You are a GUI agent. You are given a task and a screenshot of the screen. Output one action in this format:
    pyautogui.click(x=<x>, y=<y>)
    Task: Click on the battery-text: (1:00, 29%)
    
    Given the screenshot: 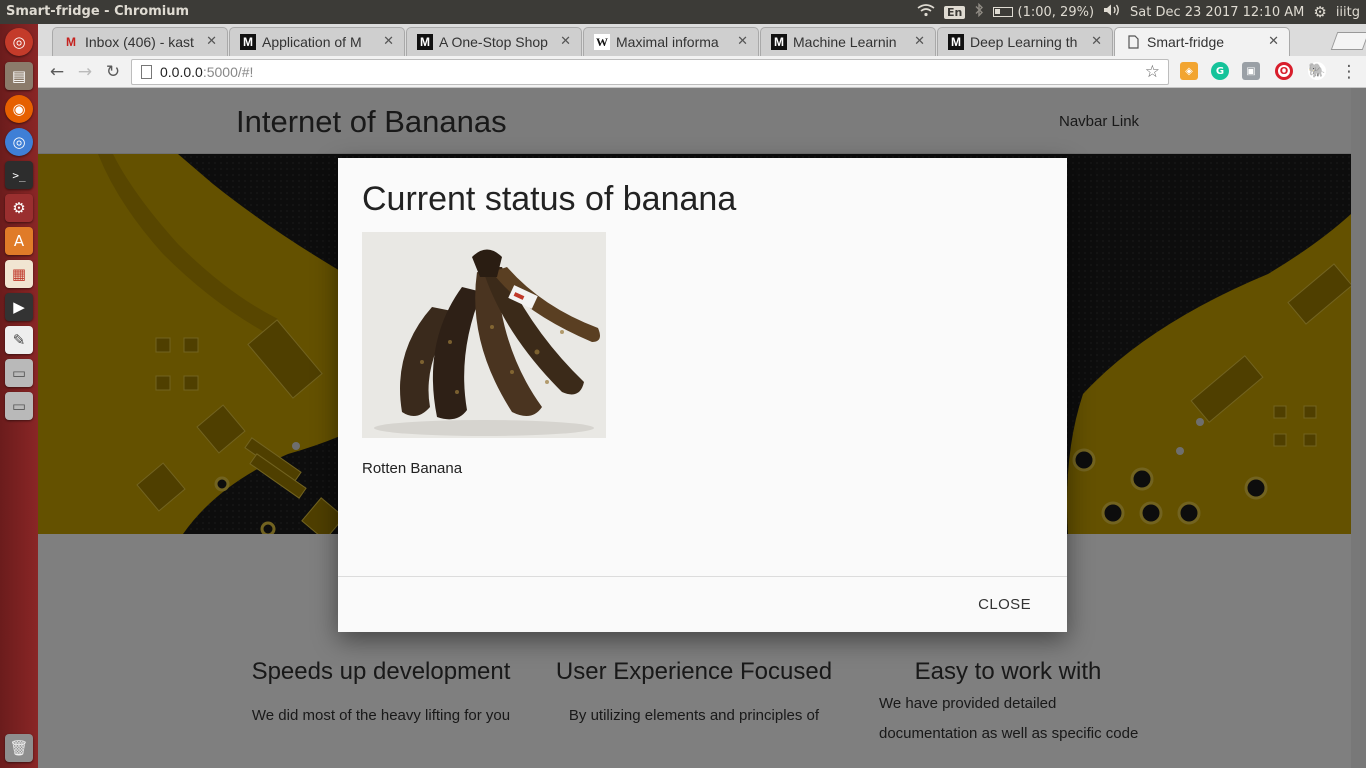 What is the action you would take?
    pyautogui.click(x=1056, y=12)
    